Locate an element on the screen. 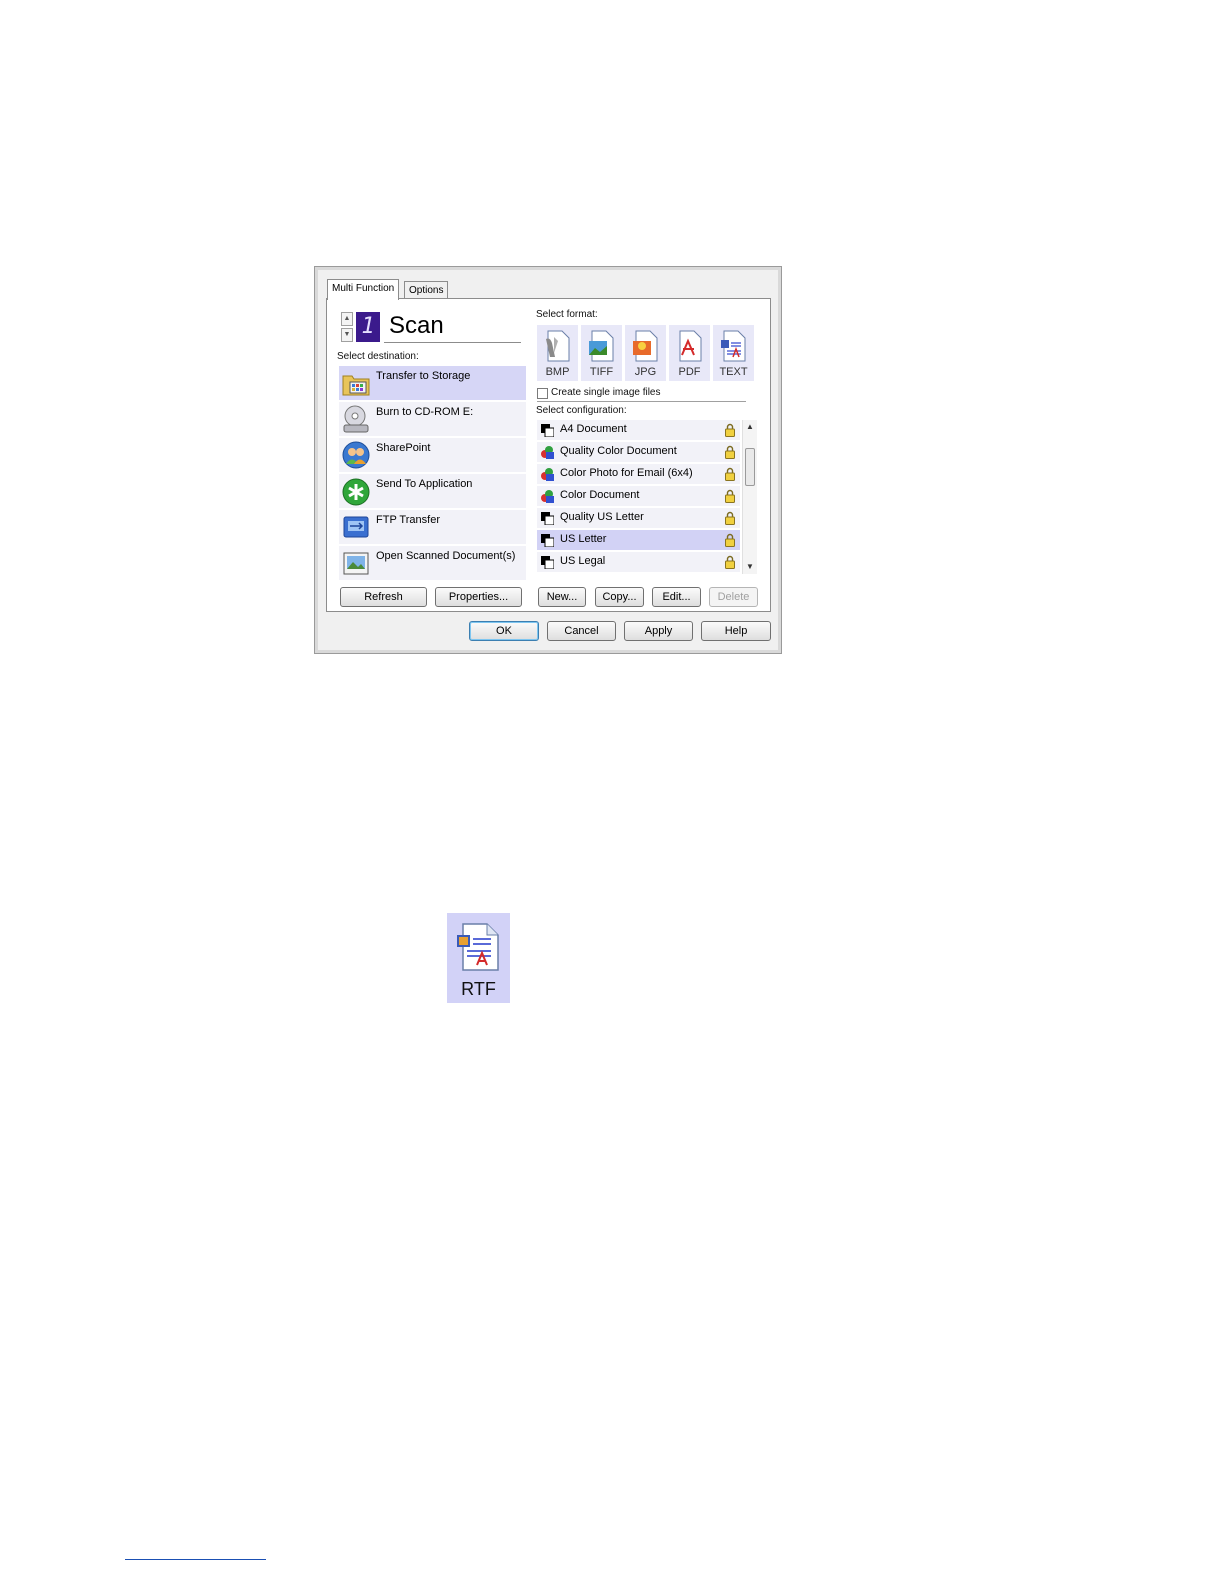 The height and width of the screenshot is (1584, 1224). configuration-label: Color Photo for Email (6x4) is located at coordinates (626, 473).